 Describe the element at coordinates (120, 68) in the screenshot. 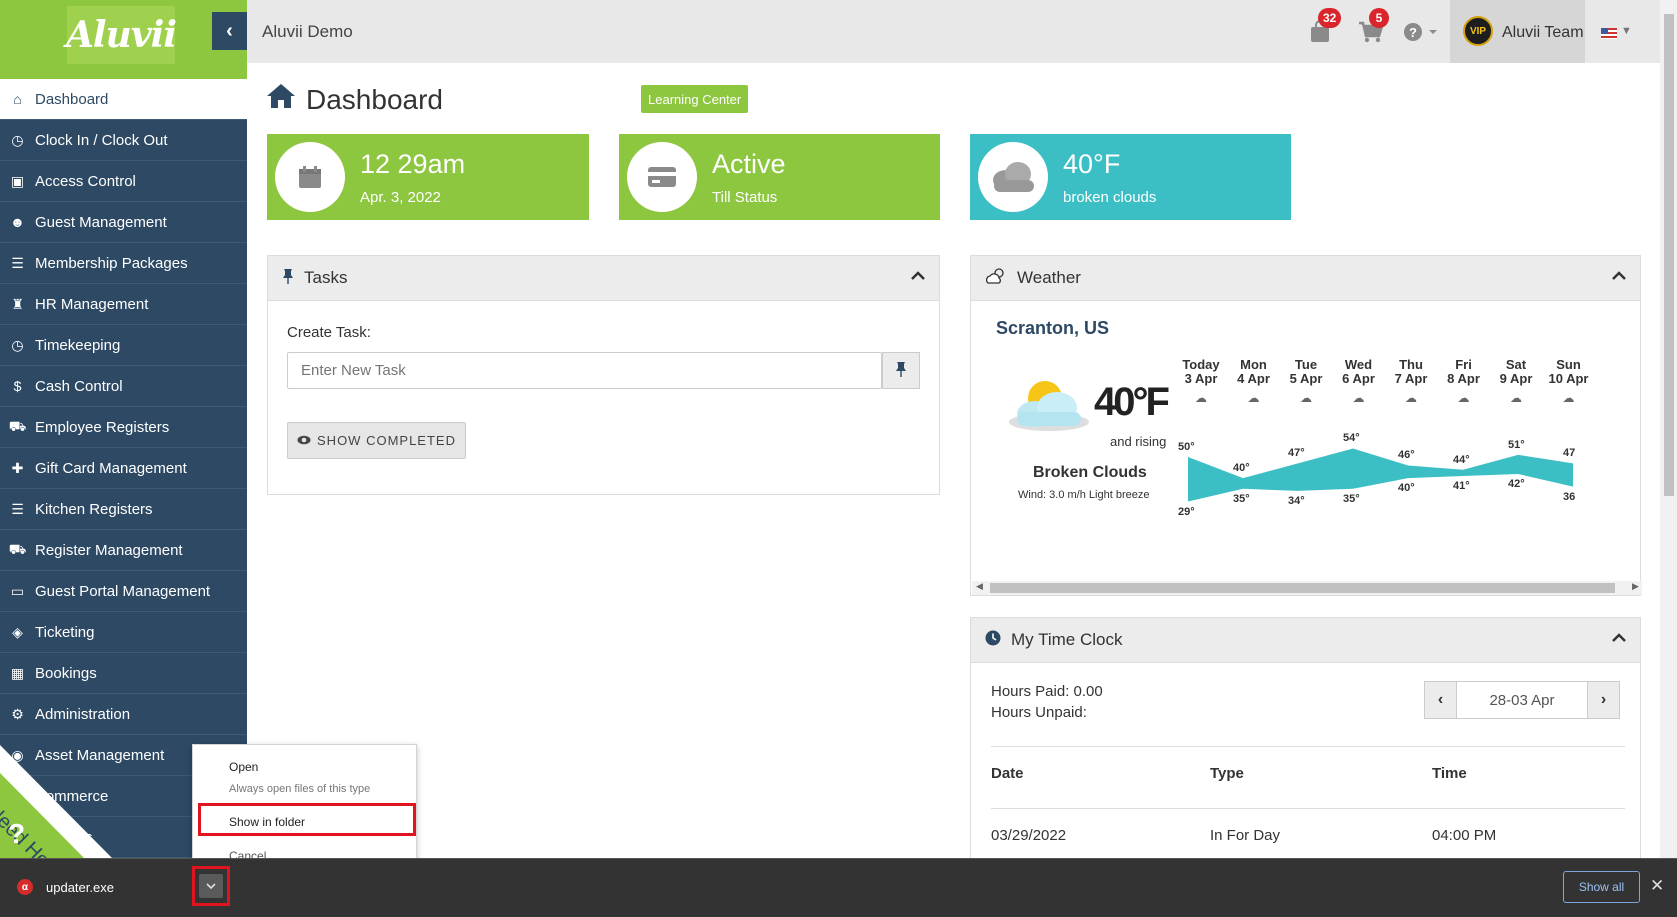

I see `logo-notch` at that location.